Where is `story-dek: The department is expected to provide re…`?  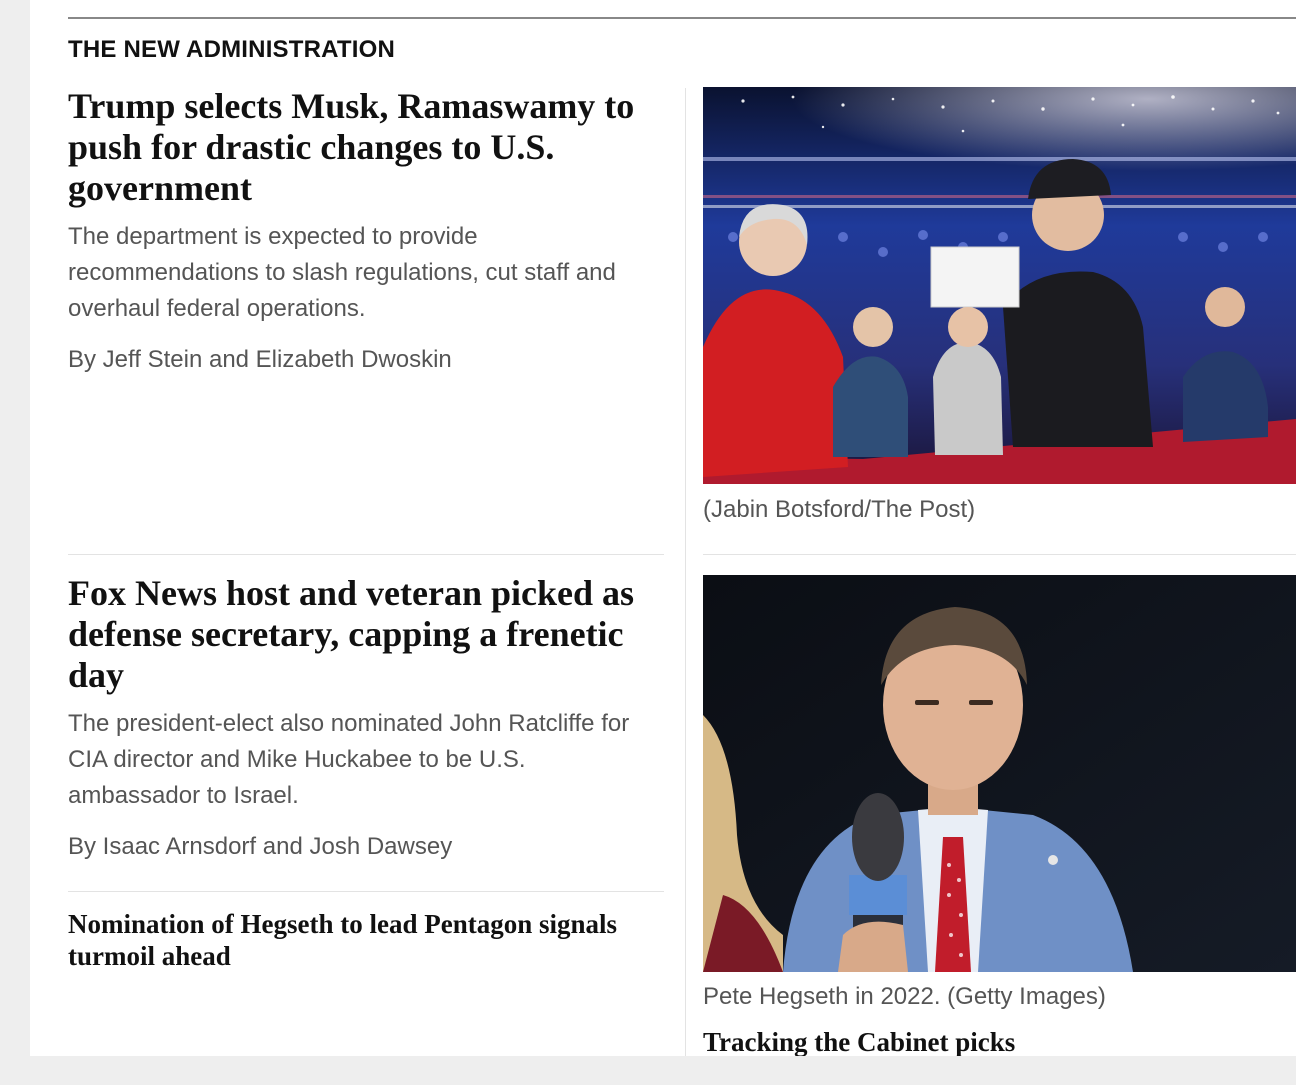
story-dek: The department is expected to provide re… is located at coordinates (342, 272).